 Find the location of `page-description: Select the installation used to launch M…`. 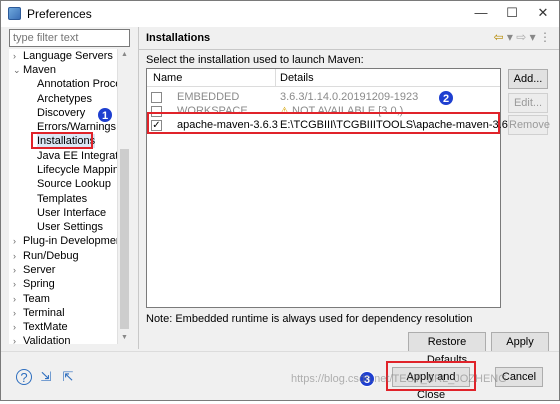

page-description: Select the installation used to launch M… is located at coordinates (255, 60).